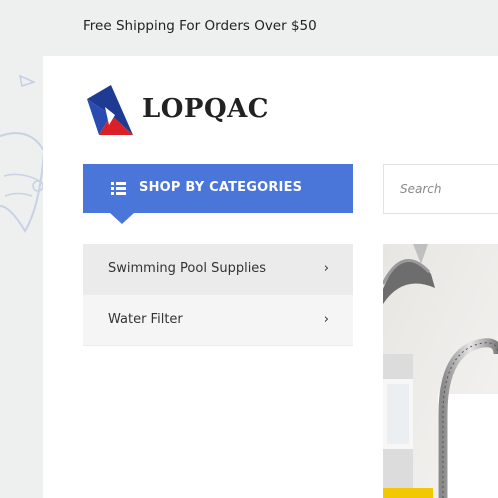  I want to click on search-input, so click(441, 189).